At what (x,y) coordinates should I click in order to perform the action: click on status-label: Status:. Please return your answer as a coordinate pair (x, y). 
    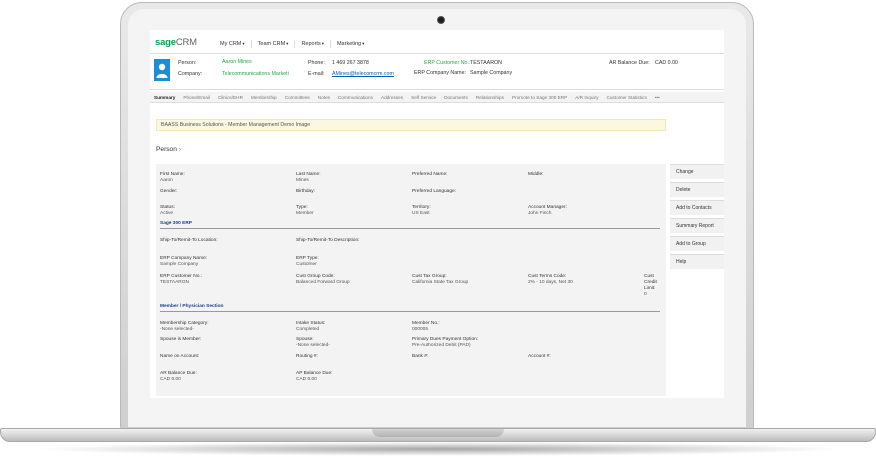
    Looking at the image, I should click on (167, 207).